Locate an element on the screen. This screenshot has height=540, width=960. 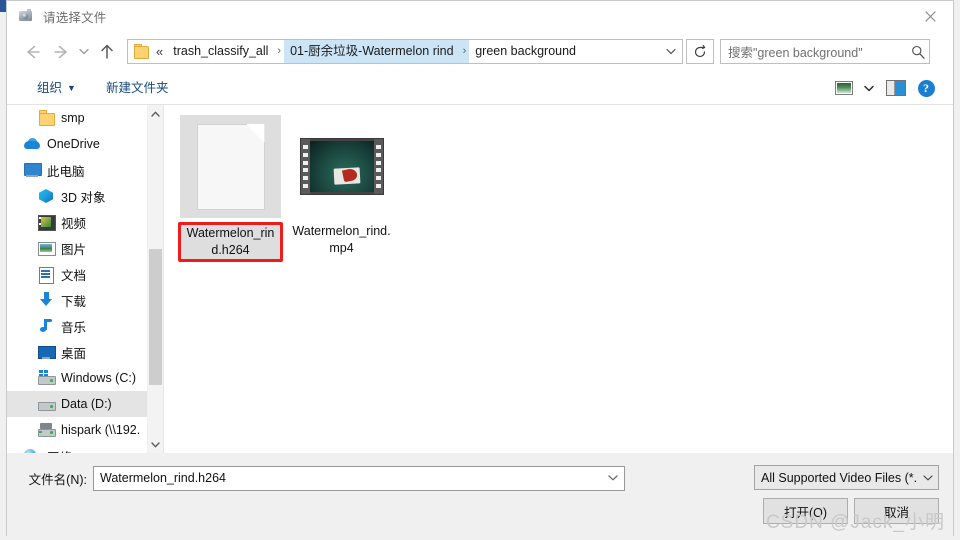
help-icon: ? is located at coordinates (926, 88).